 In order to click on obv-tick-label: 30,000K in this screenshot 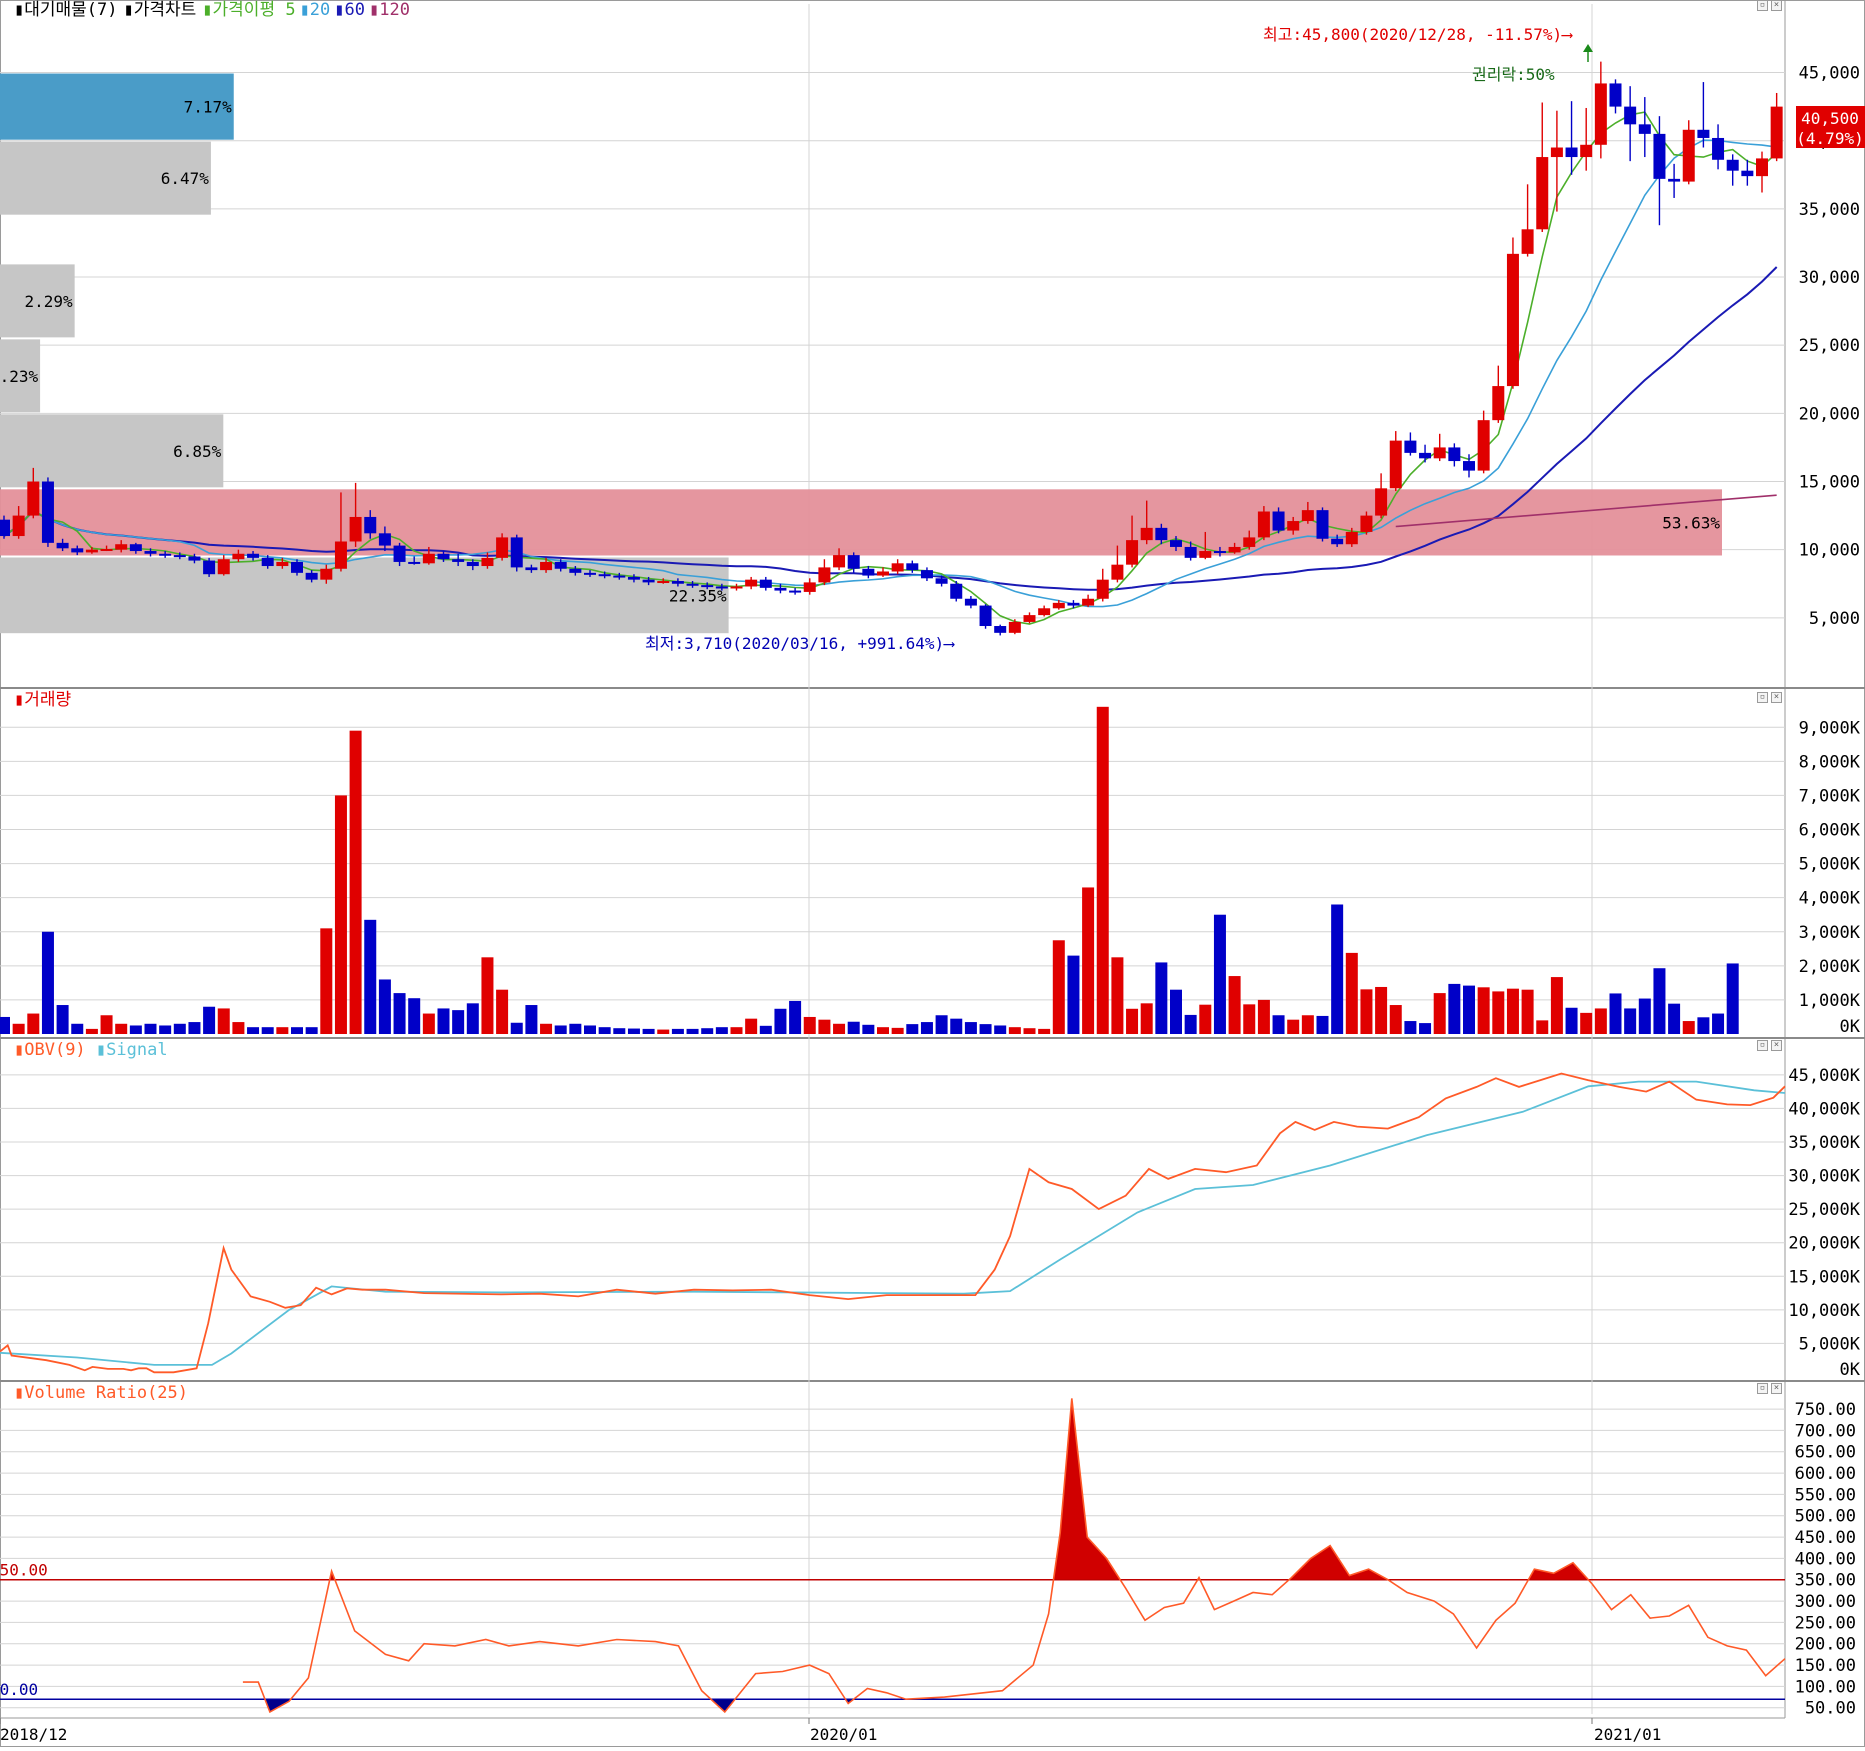, I will do `click(1824, 1177)`.